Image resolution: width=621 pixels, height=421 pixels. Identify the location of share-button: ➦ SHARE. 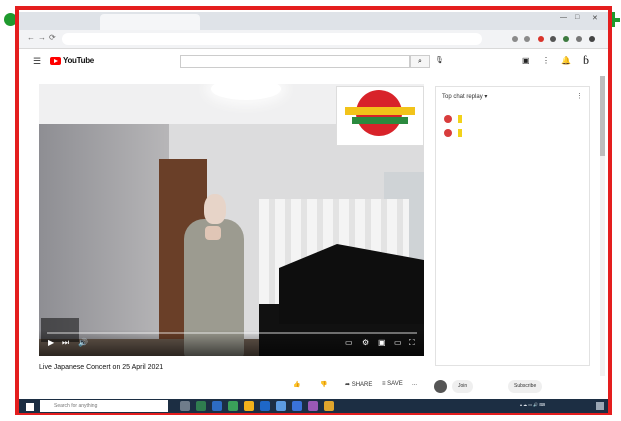
(358, 384).